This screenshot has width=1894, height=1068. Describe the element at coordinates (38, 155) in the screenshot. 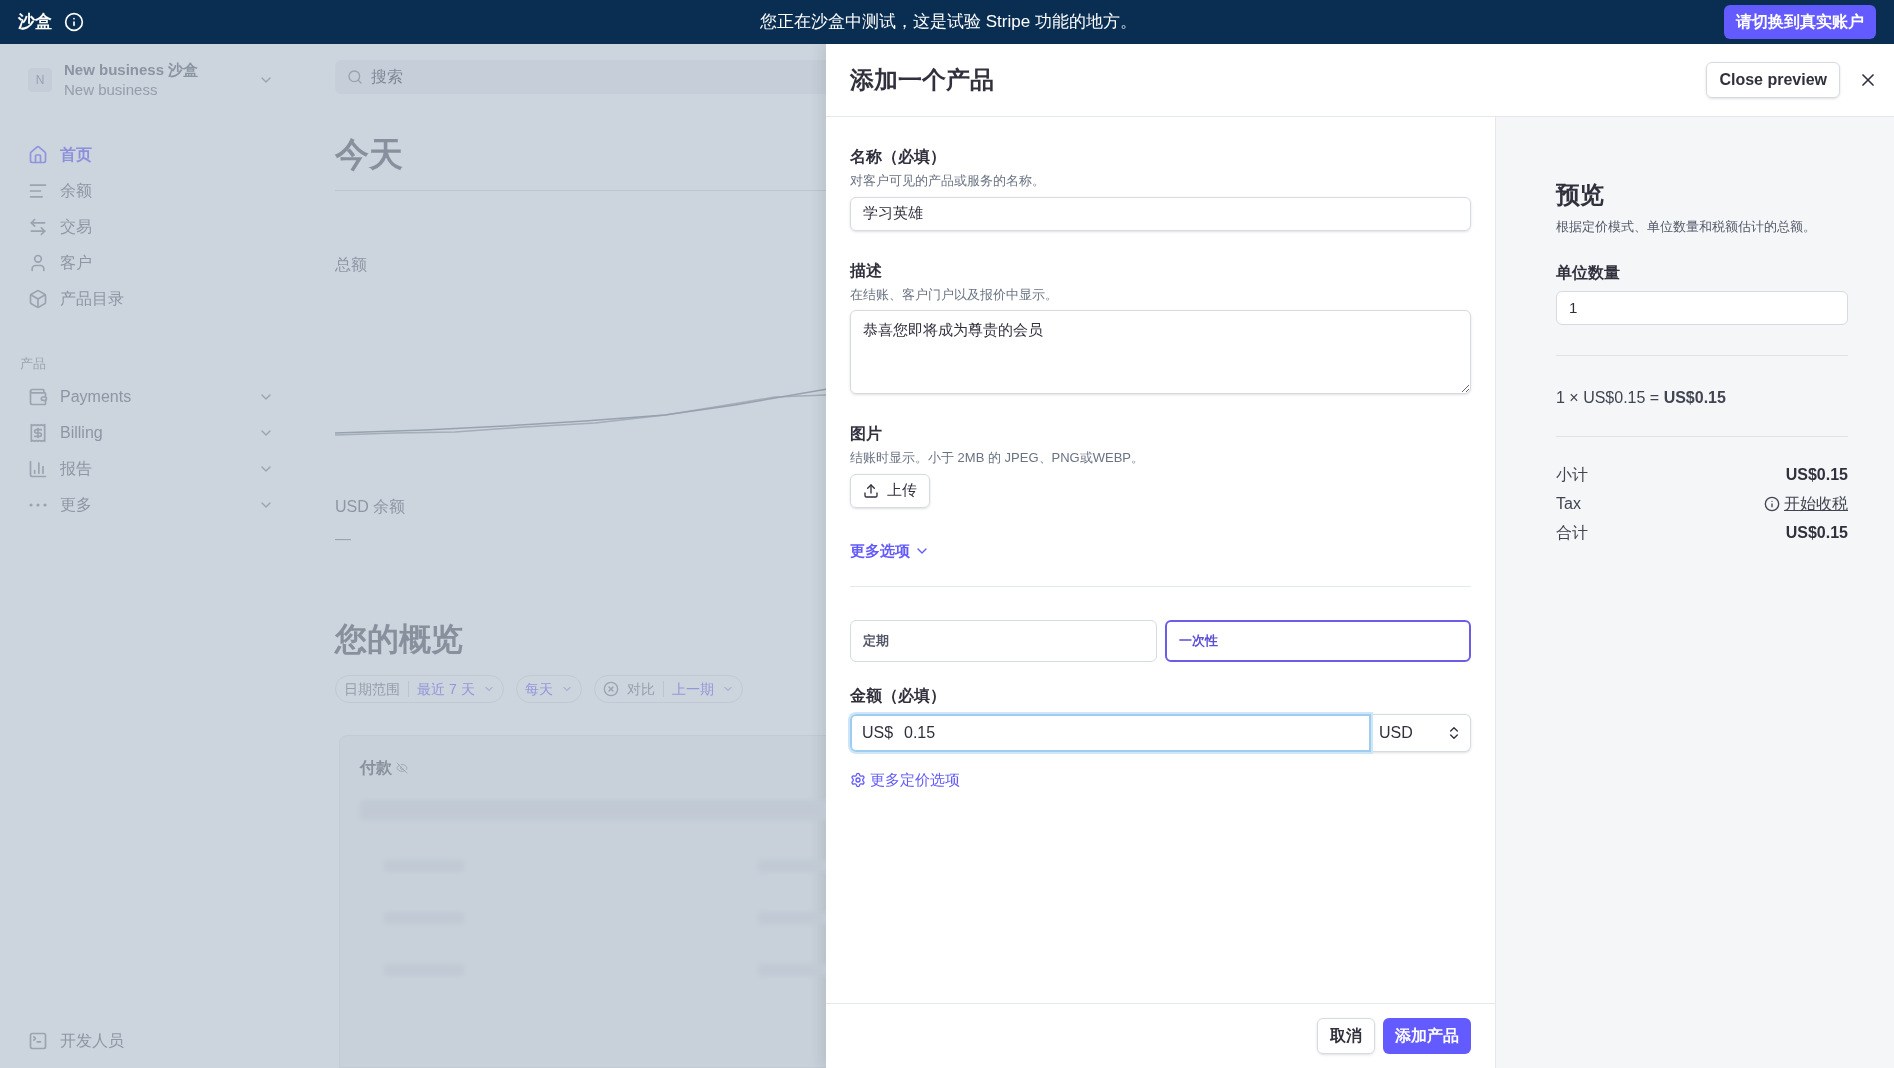

I see `house-icon` at that location.